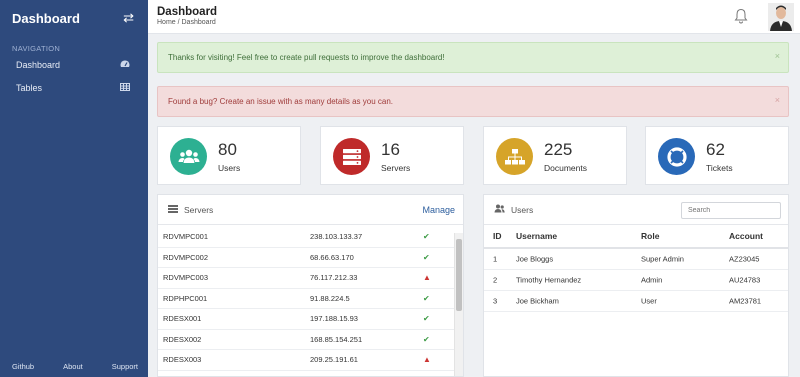 The width and height of the screenshot is (800, 377). What do you see at coordinates (535, 259) in the screenshot?
I see `user-username: Joe Bloggs` at bounding box center [535, 259].